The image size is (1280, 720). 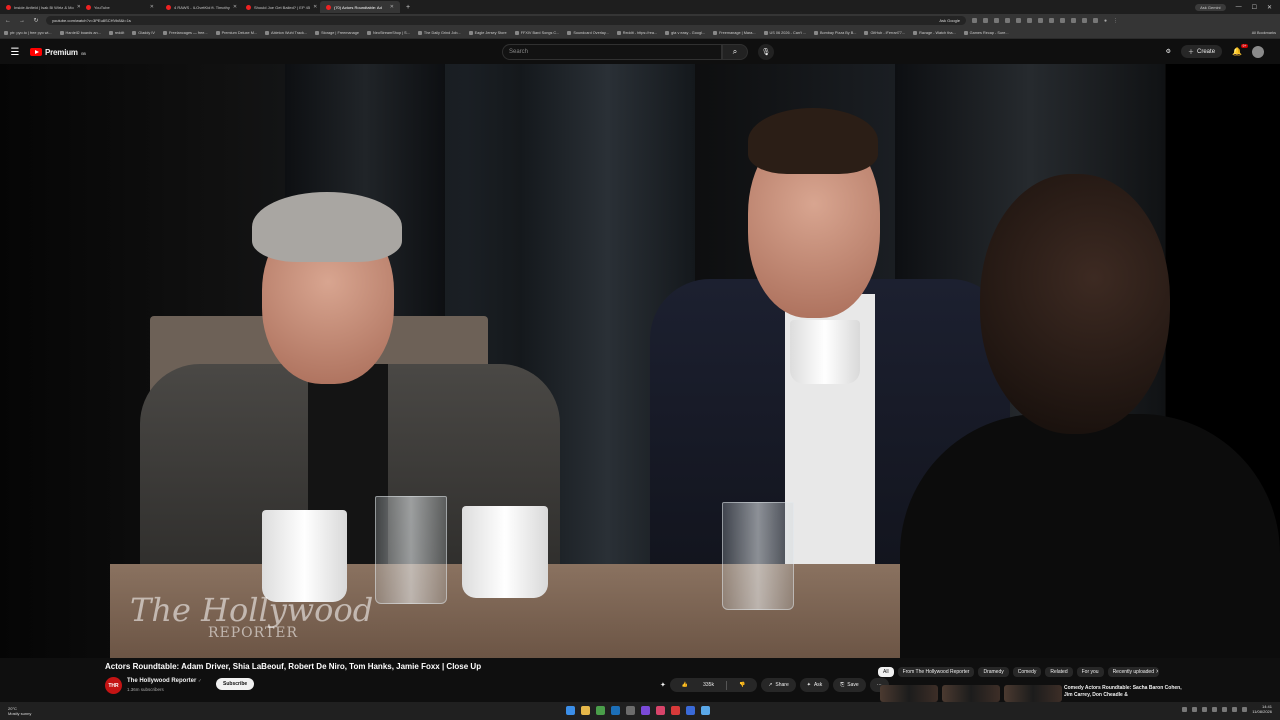 I want to click on bookmark-item: reddit, so click(x=116, y=32).